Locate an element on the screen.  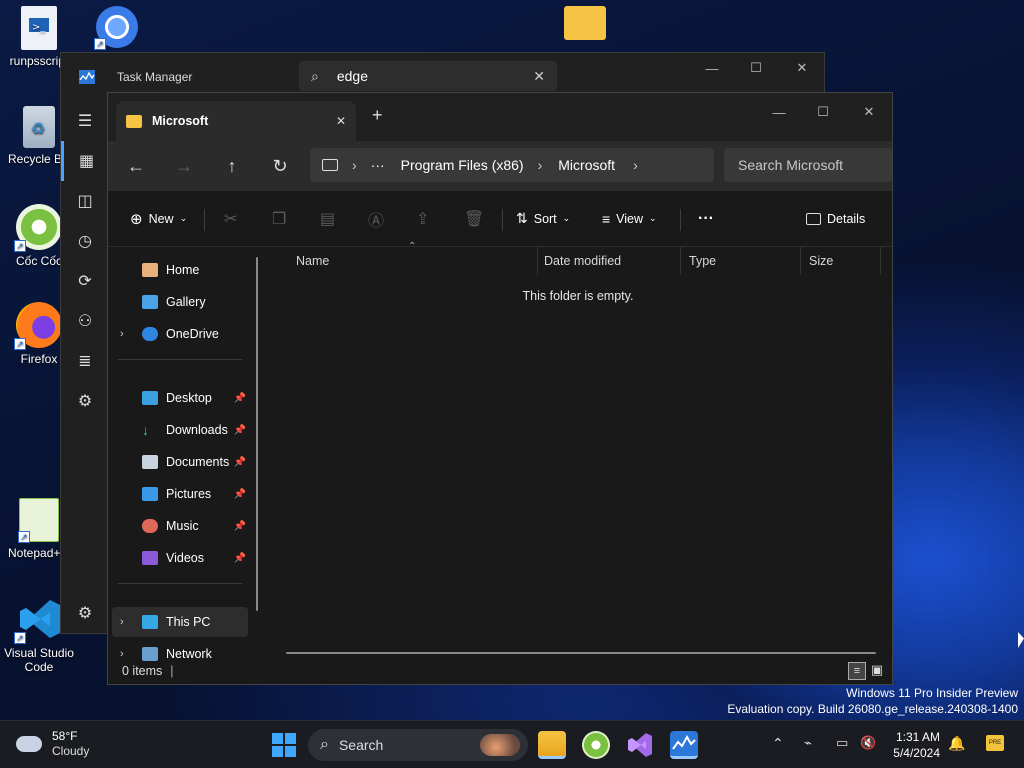
volume-muted-icon: 🔇 is located at coordinates (868, 743).